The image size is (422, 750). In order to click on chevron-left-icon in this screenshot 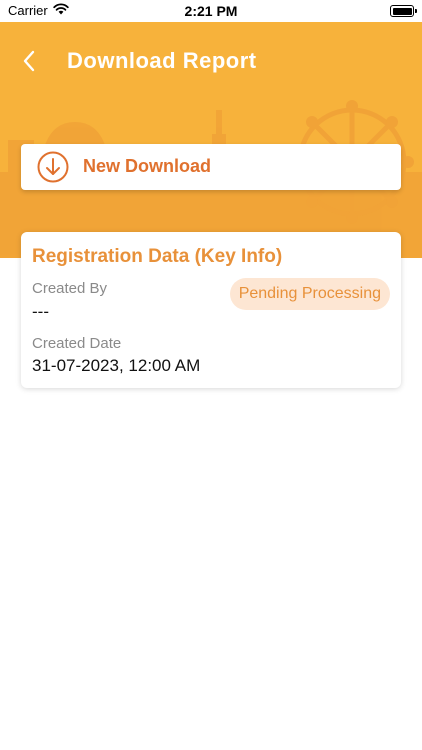, I will do `click(29, 61)`.